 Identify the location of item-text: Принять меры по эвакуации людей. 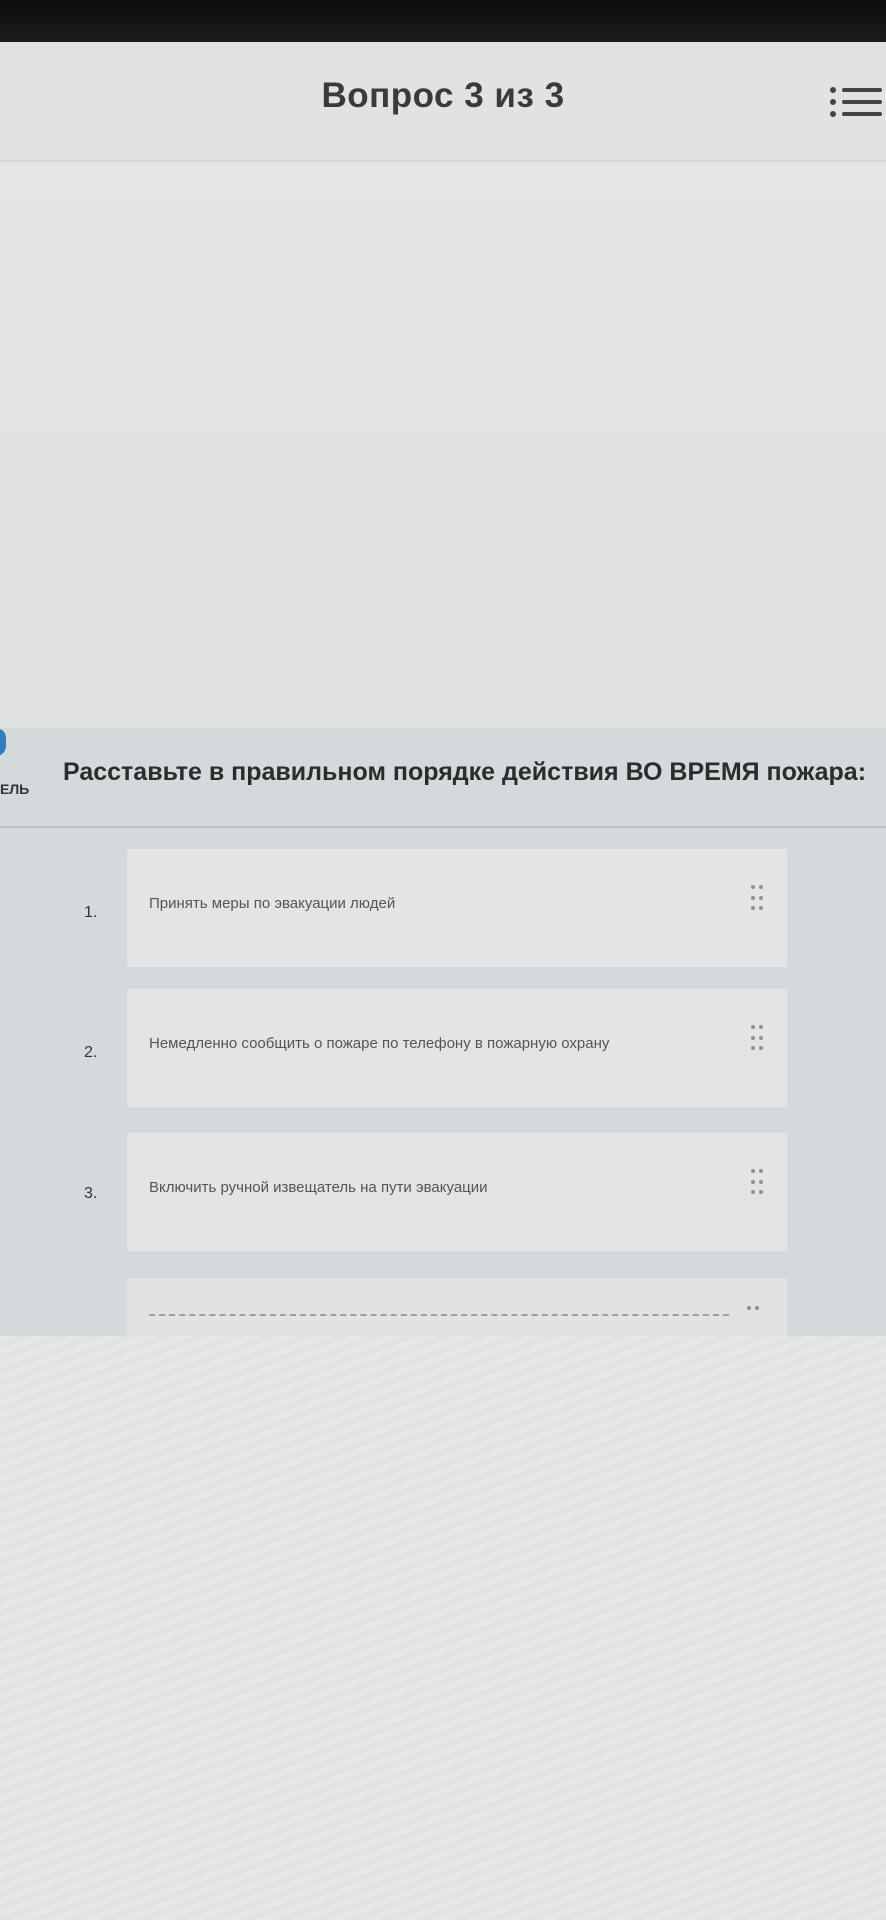
(272, 903).